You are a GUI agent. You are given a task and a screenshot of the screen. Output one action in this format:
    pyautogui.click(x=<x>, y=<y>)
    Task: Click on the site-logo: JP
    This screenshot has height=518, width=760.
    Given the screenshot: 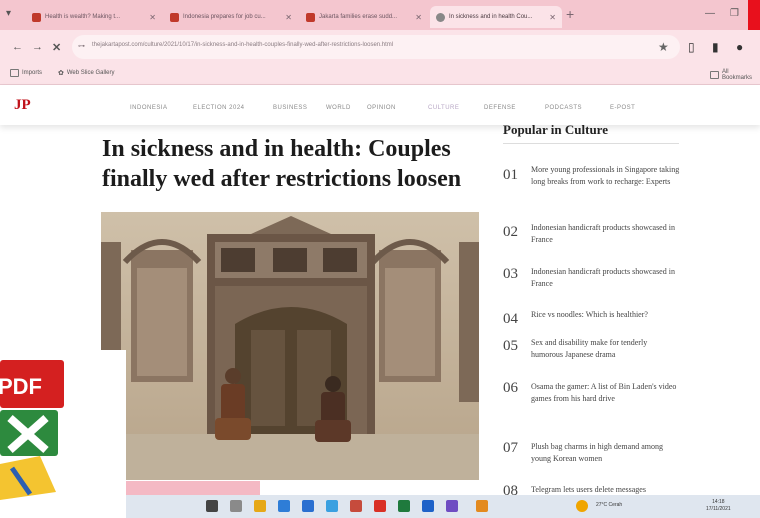 What is the action you would take?
    pyautogui.click(x=22, y=105)
    